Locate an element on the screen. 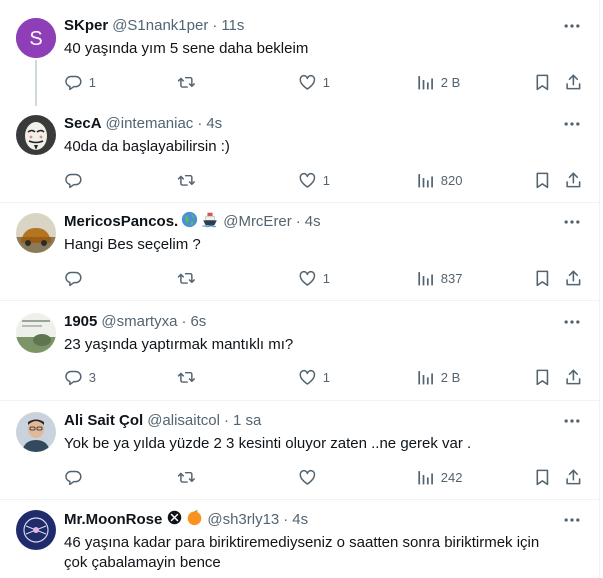 Image resolution: width=603 pixels, height=578 pixels. bookmark-icon is located at coordinates (542, 377).